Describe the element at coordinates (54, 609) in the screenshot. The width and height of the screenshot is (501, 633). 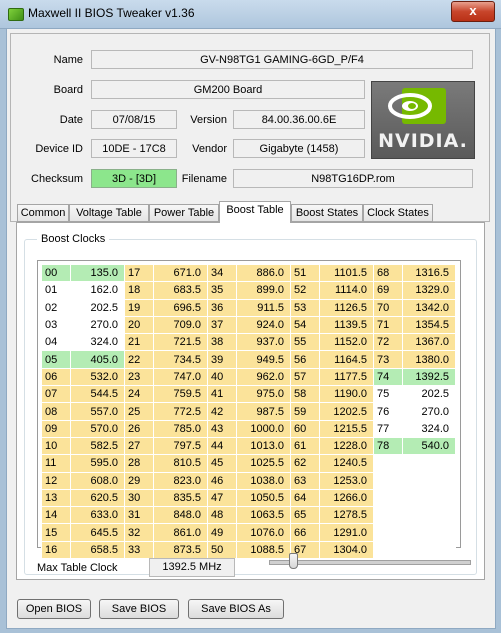
I see `open-bios-button: Open BIOS` at that location.